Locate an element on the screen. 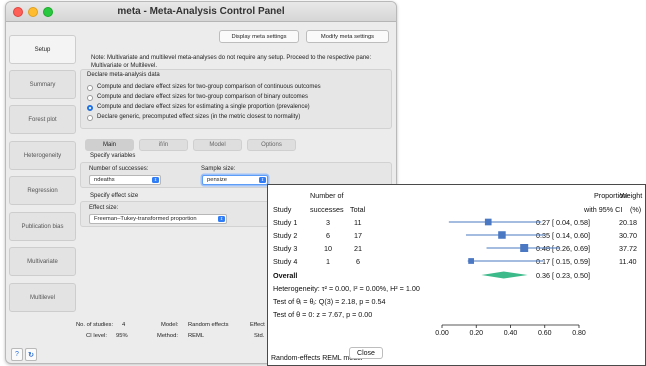  declare-option-radio-proportion is located at coordinates (90, 108).